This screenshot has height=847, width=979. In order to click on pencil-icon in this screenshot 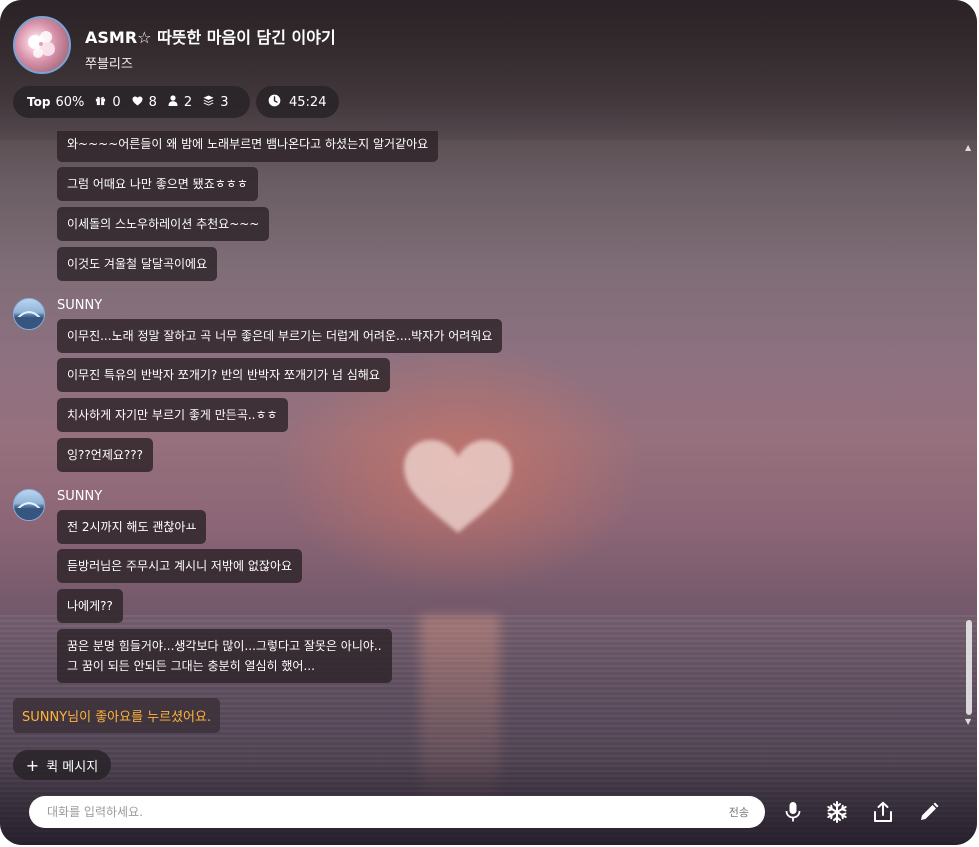, I will do `click(929, 812)`.